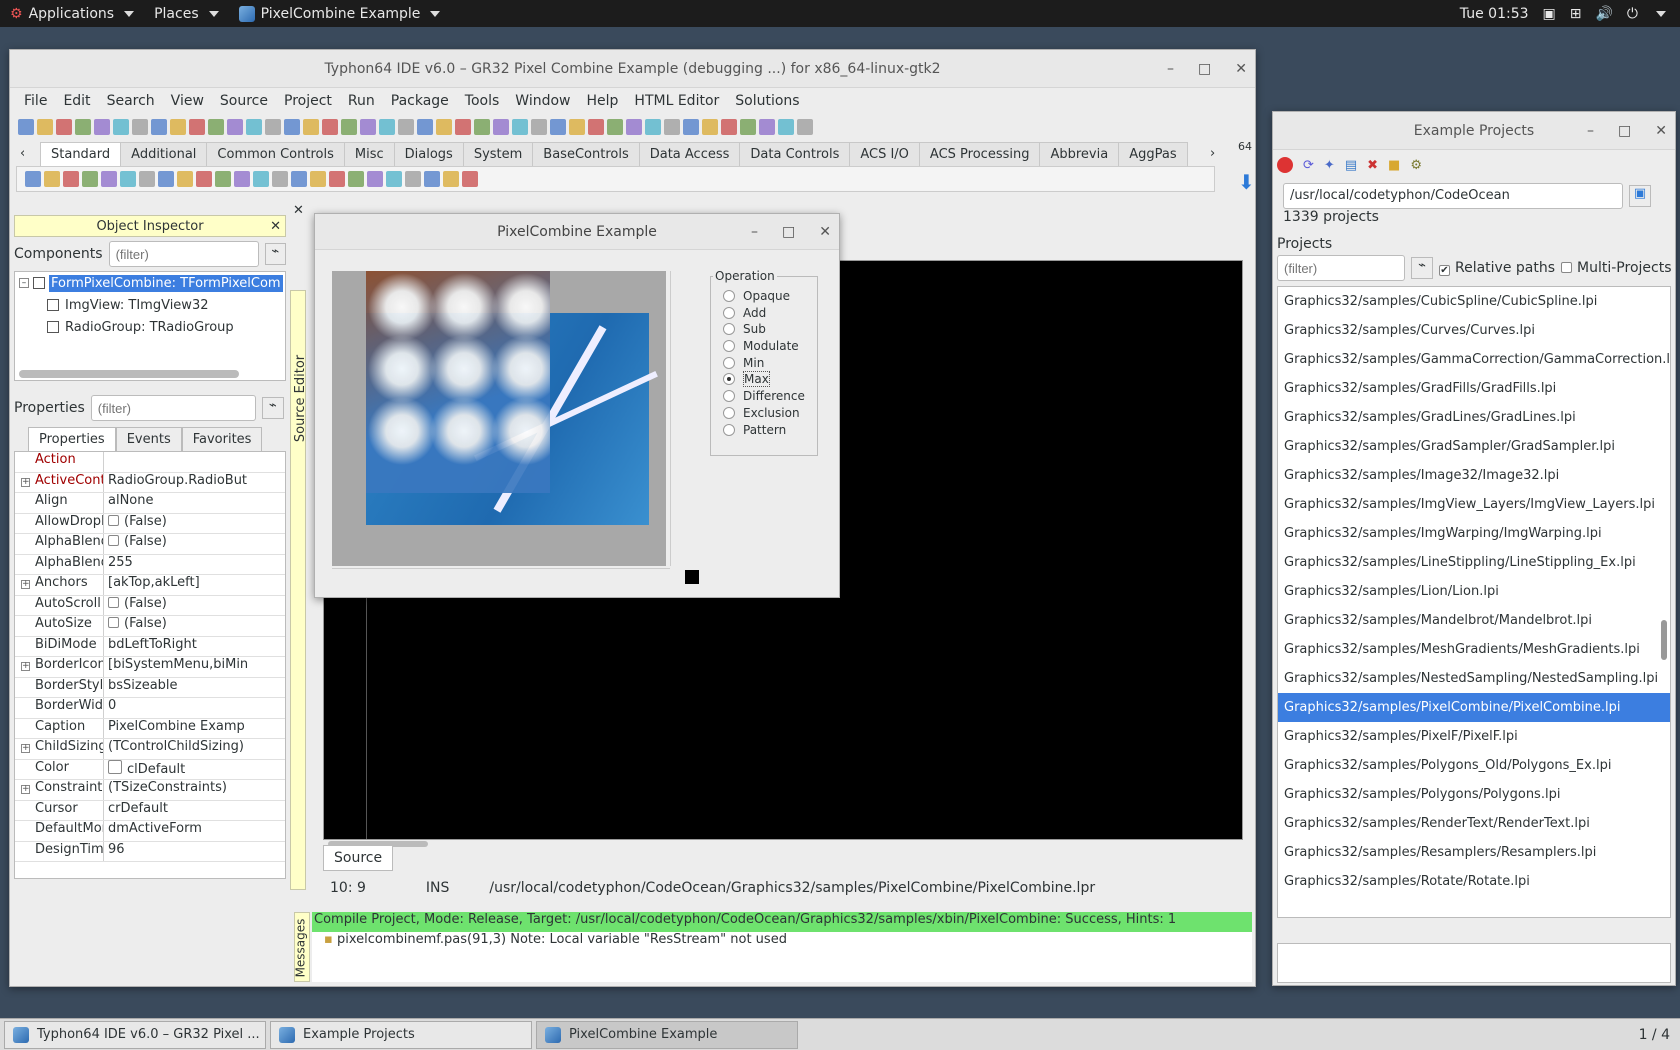 The height and width of the screenshot is (1050, 1680). What do you see at coordinates (577, 232) in the screenshot?
I see `dialog-titlebar: PixelCombine Example – □ ✕` at bounding box center [577, 232].